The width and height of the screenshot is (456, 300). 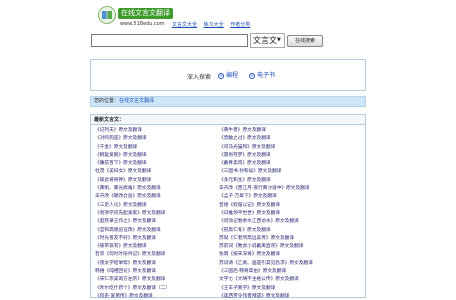 I want to click on list-item: 《莲西劳令作者拜遗》原文及翻译, so click(x=284, y=296).